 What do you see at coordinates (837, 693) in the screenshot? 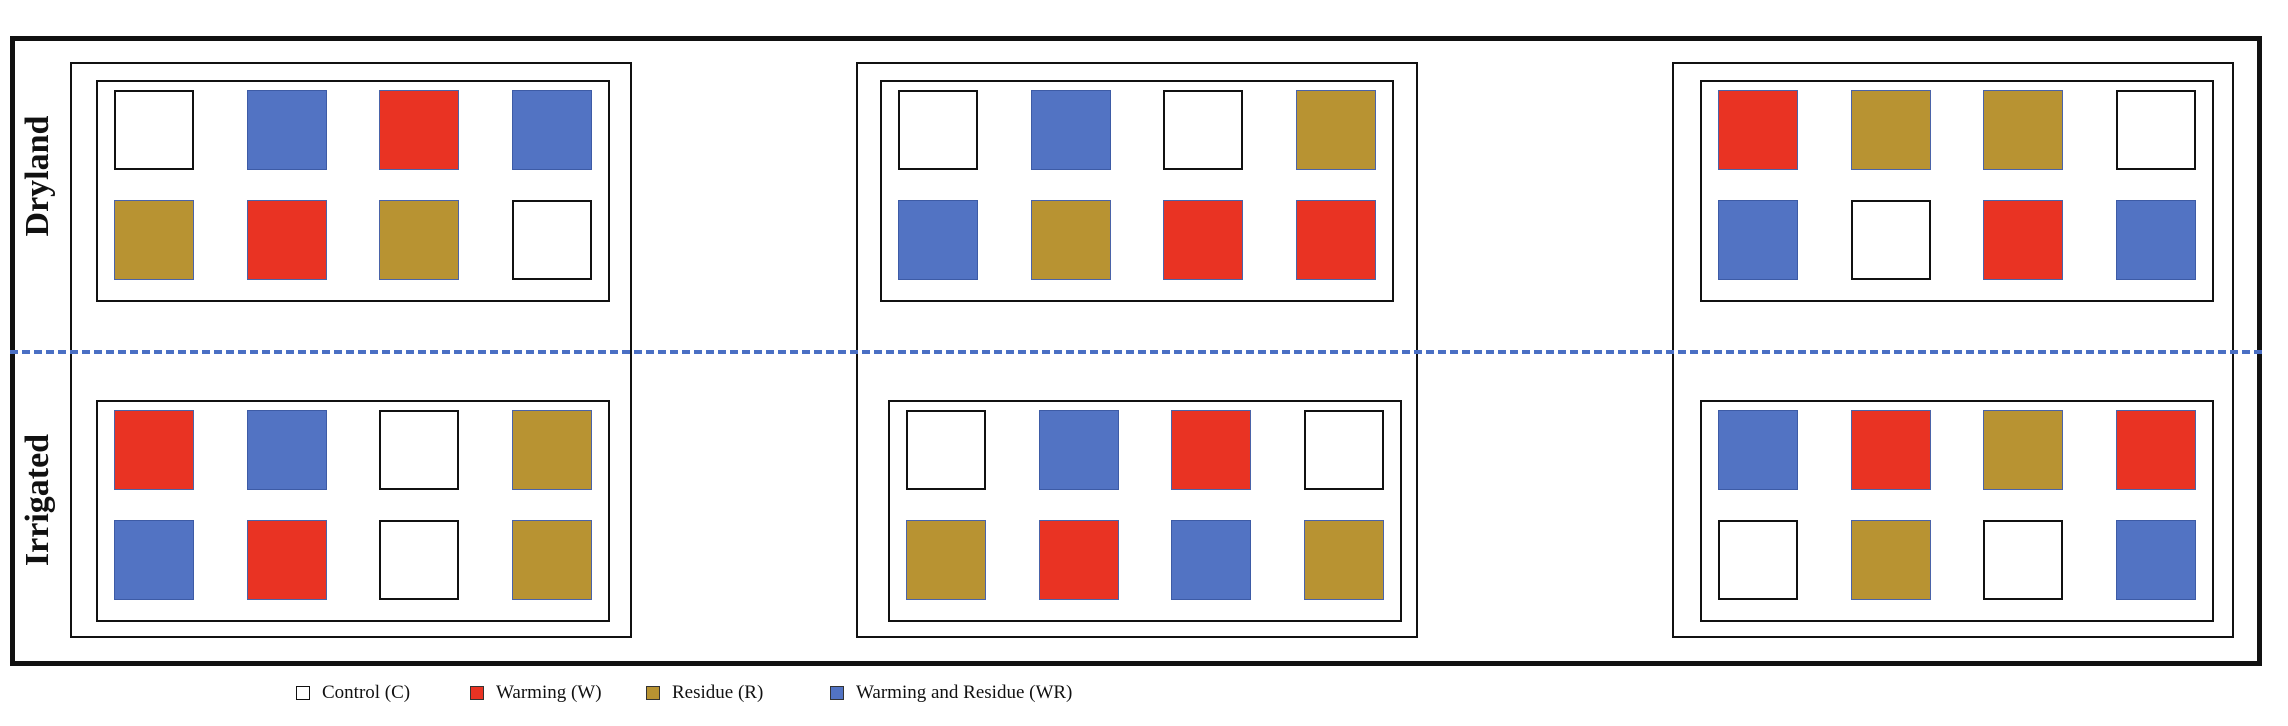
I see `legend-swatch-warming-residue` at bounding box center [837, 693].